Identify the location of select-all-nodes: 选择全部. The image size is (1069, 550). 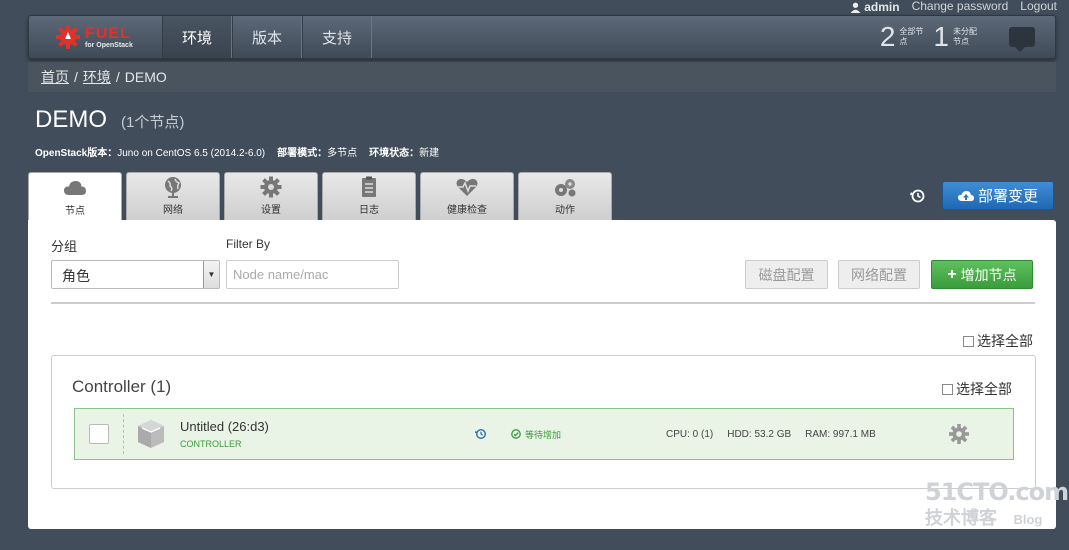
(998, 341).